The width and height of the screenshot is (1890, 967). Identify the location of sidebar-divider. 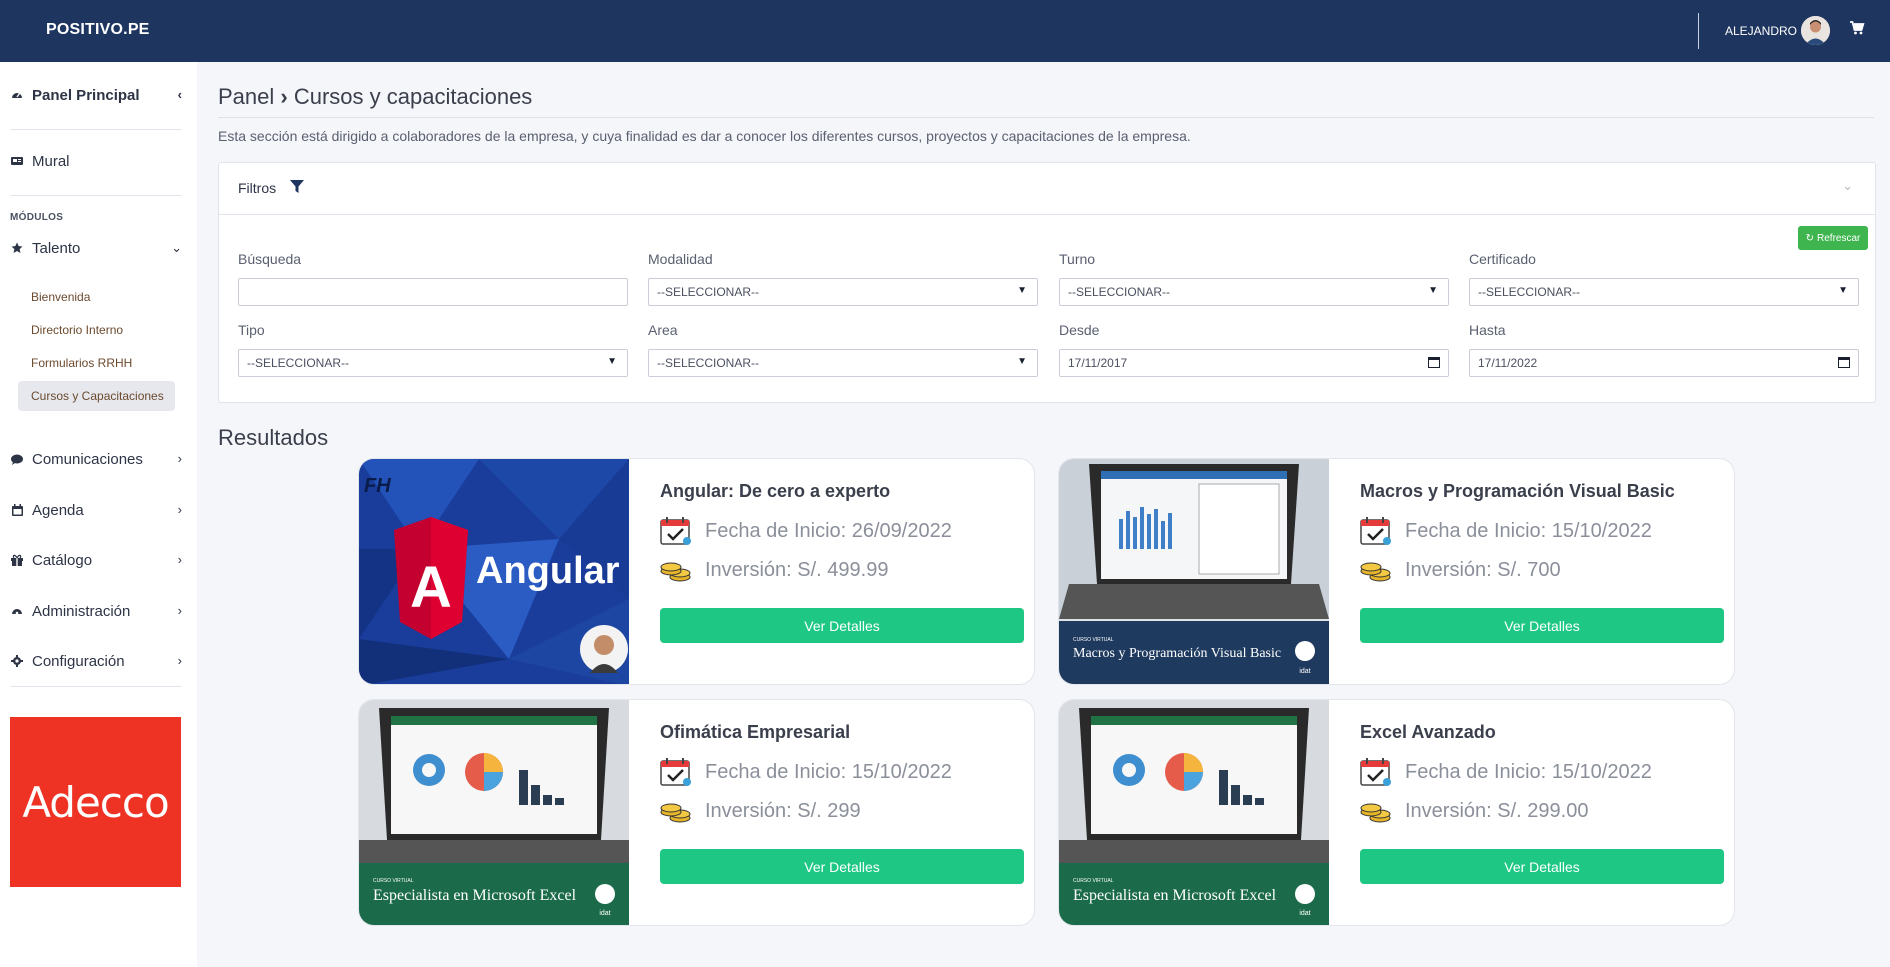
(96, 195).